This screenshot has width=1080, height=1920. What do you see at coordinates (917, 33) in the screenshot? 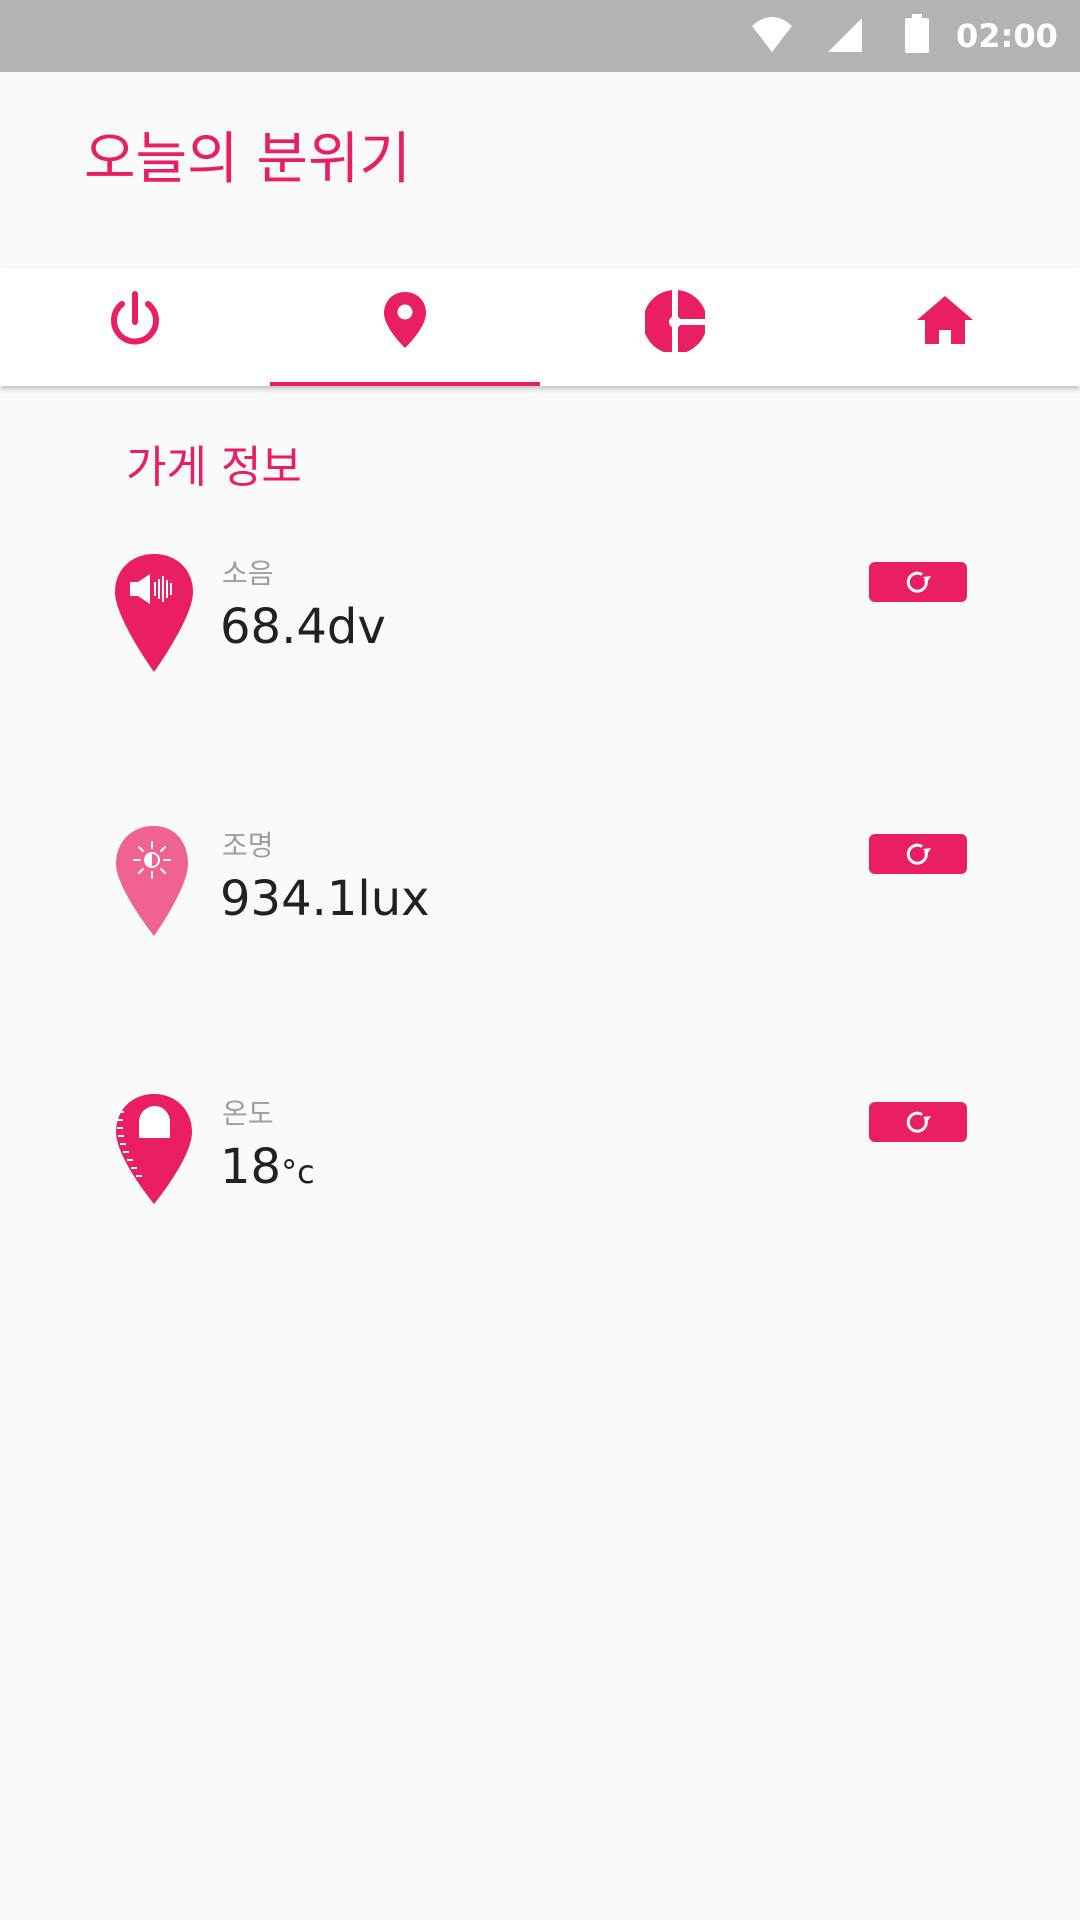
I see `battery-icon` at bounding box center [917, 33].